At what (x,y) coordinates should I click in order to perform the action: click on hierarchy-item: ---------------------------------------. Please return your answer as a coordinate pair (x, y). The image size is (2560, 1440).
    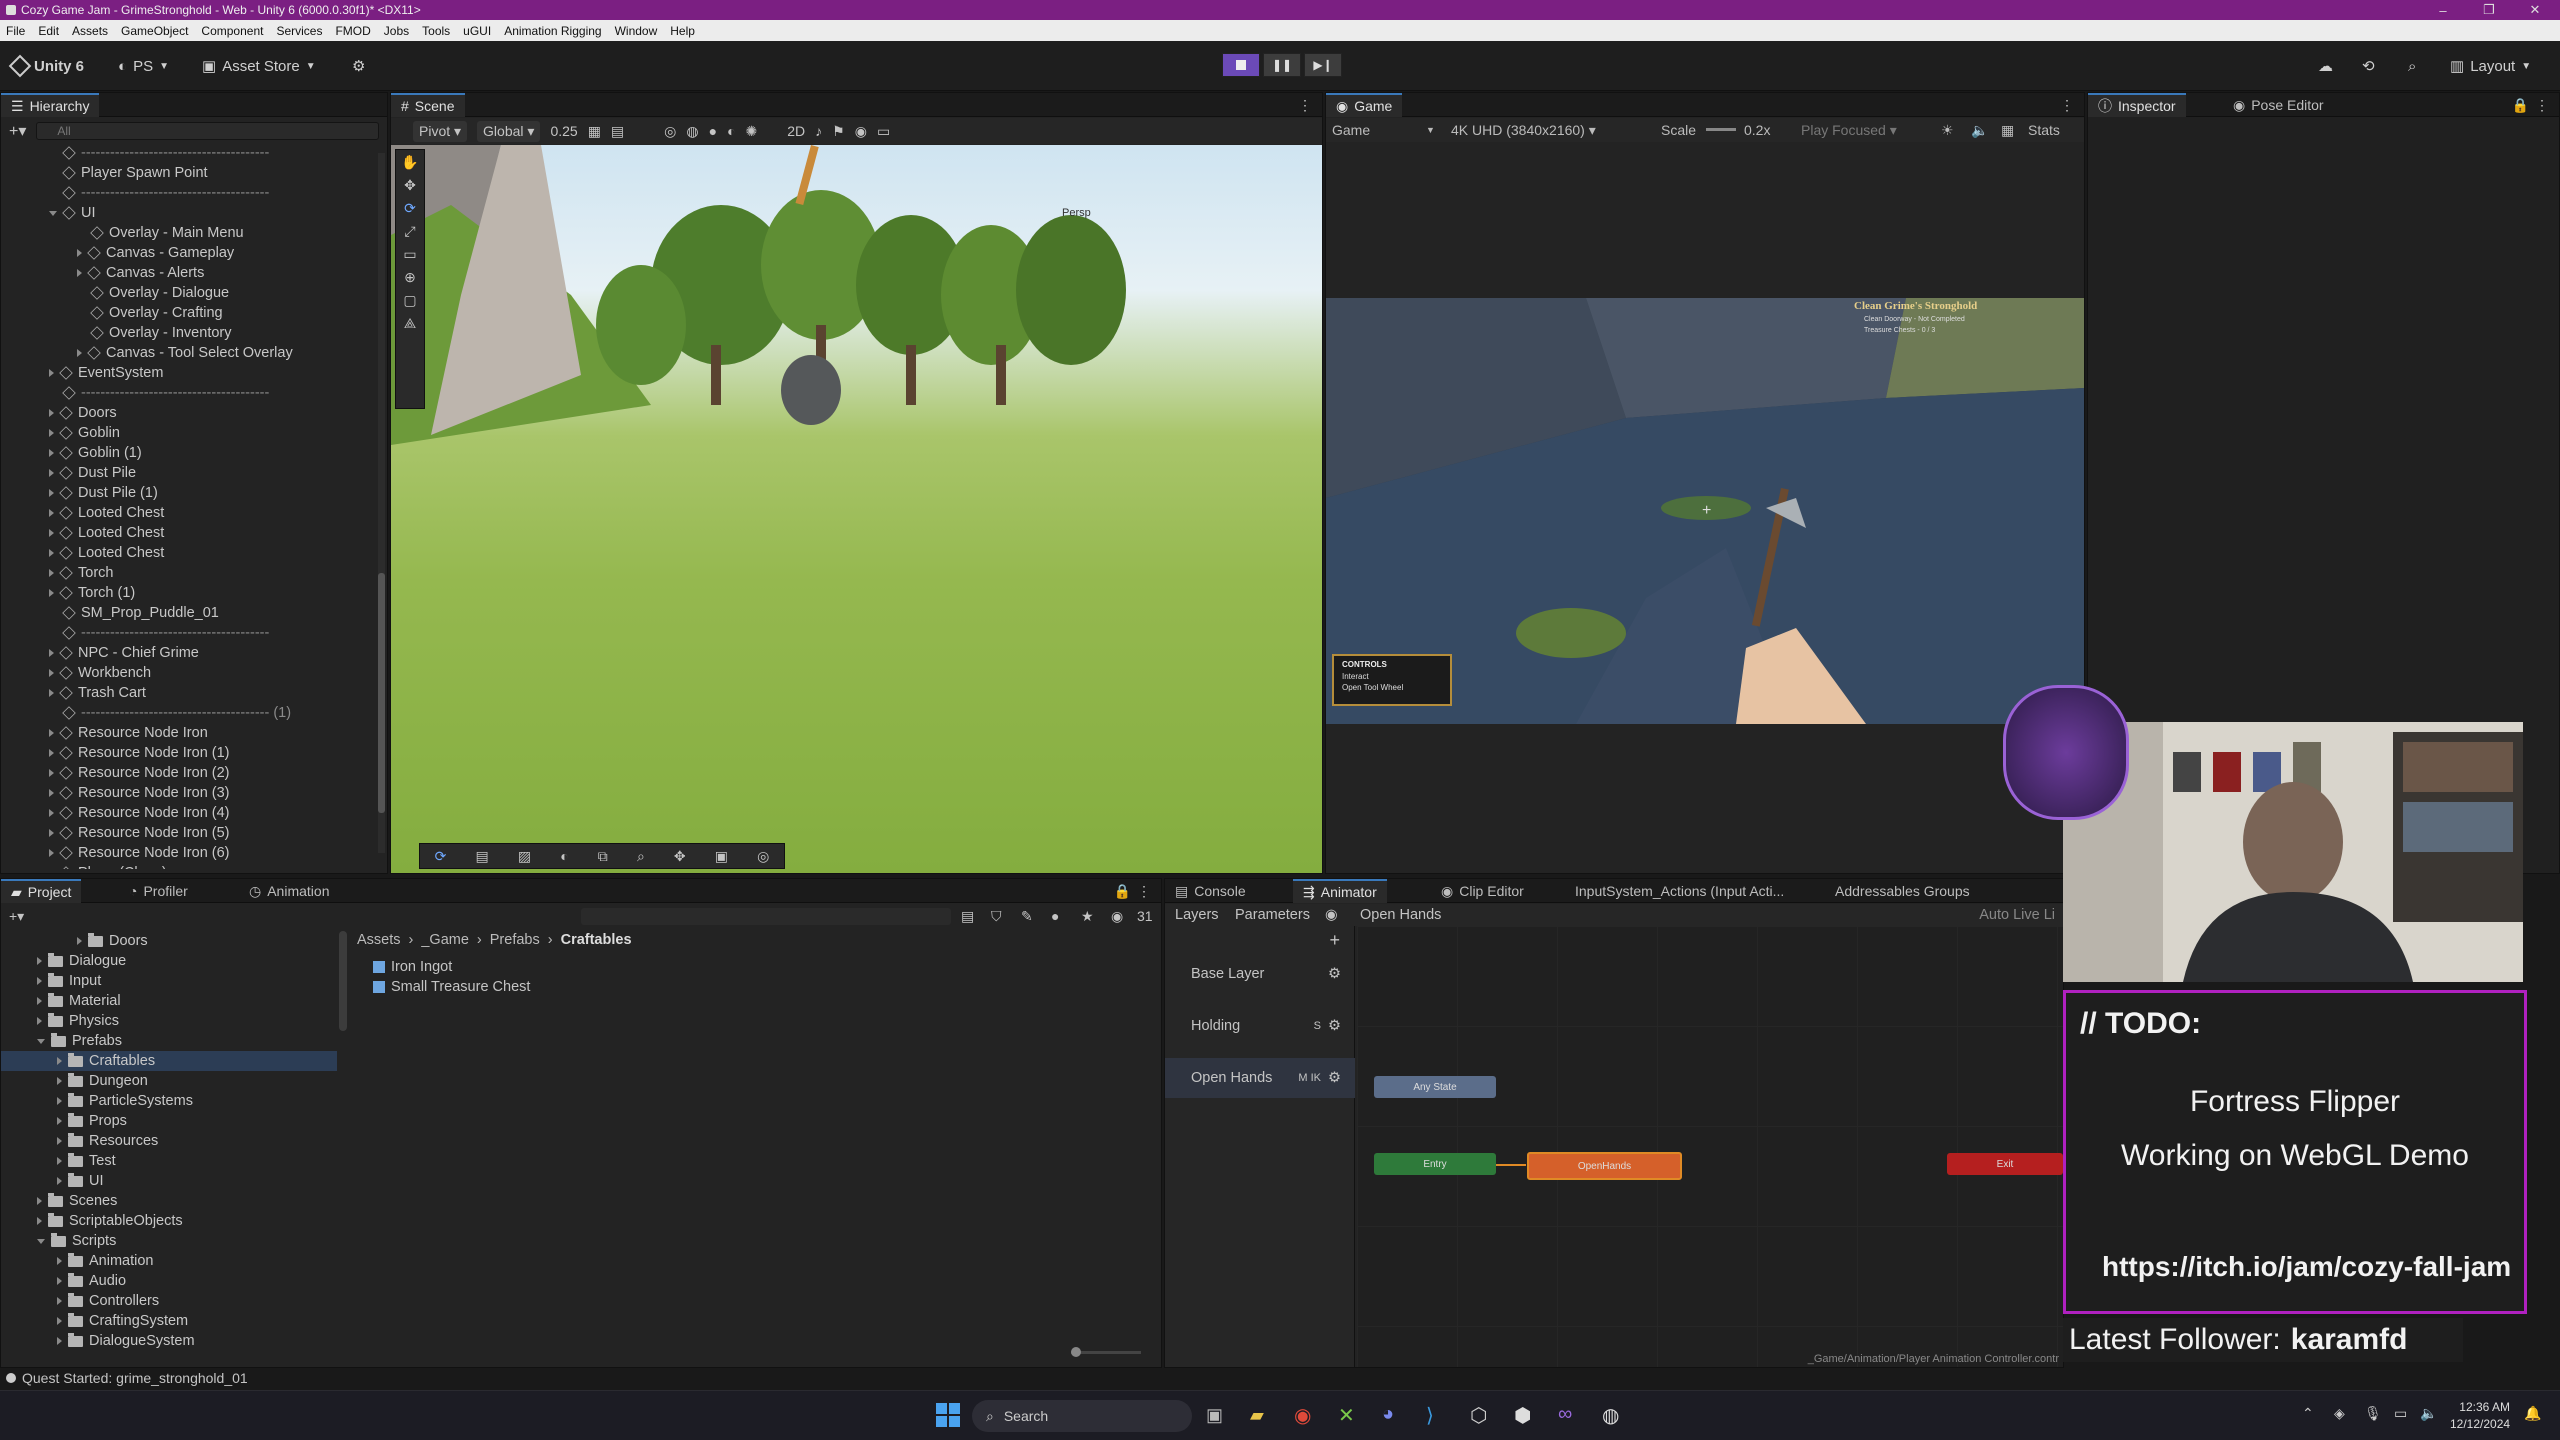
    Looking at the image, I should click on (165, 633).